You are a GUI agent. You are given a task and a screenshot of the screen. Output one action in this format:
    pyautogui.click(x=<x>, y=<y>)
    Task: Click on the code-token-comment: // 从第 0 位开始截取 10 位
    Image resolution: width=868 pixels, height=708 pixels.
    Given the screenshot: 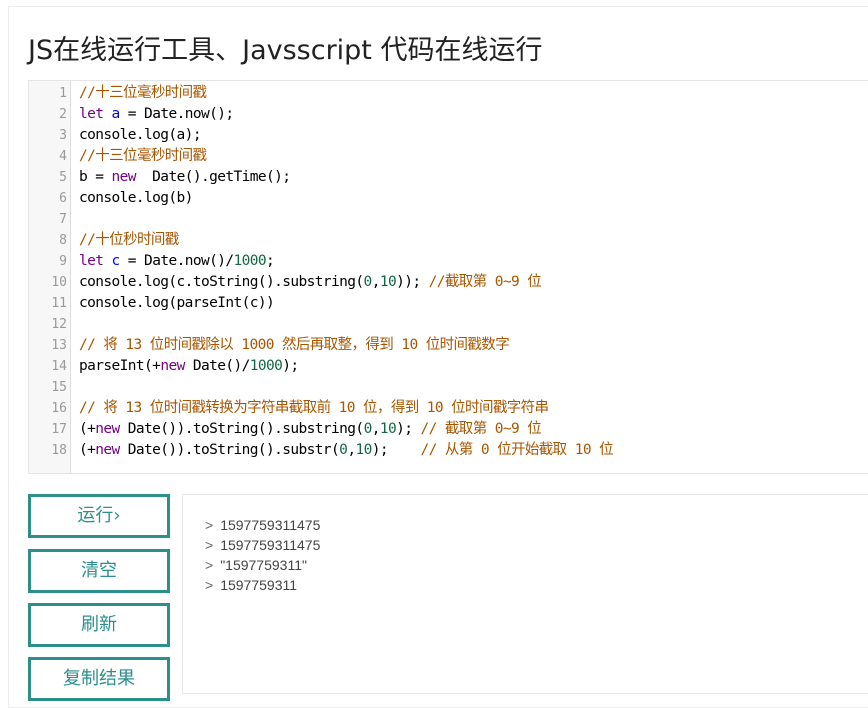 What is the action you would take?
    pyautogui.click(x=517, y=450)
    